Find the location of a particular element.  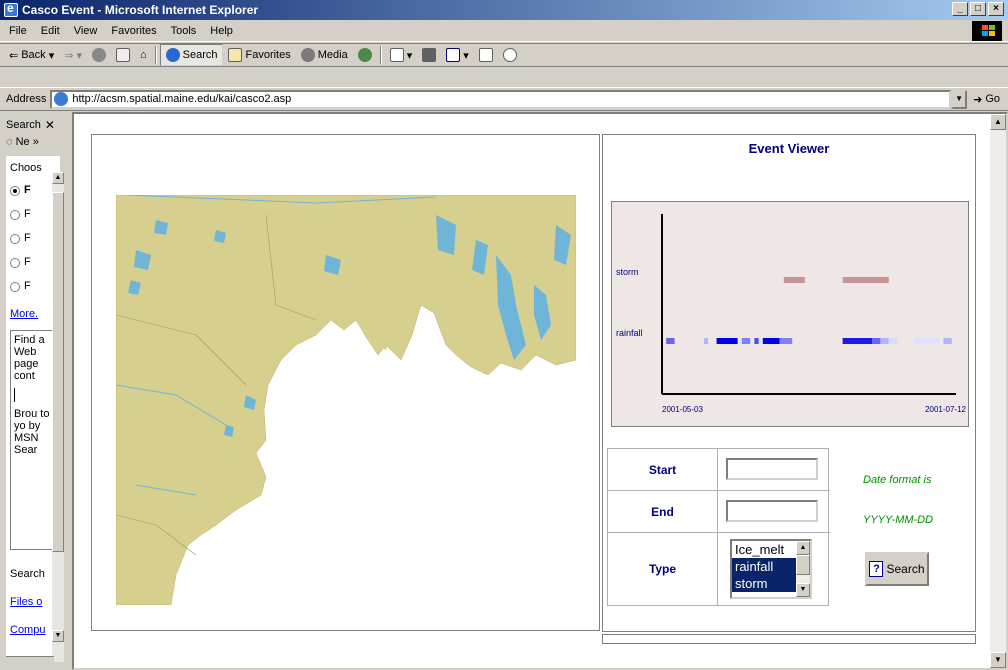

refresh-button is located at coordinates (123, 55).